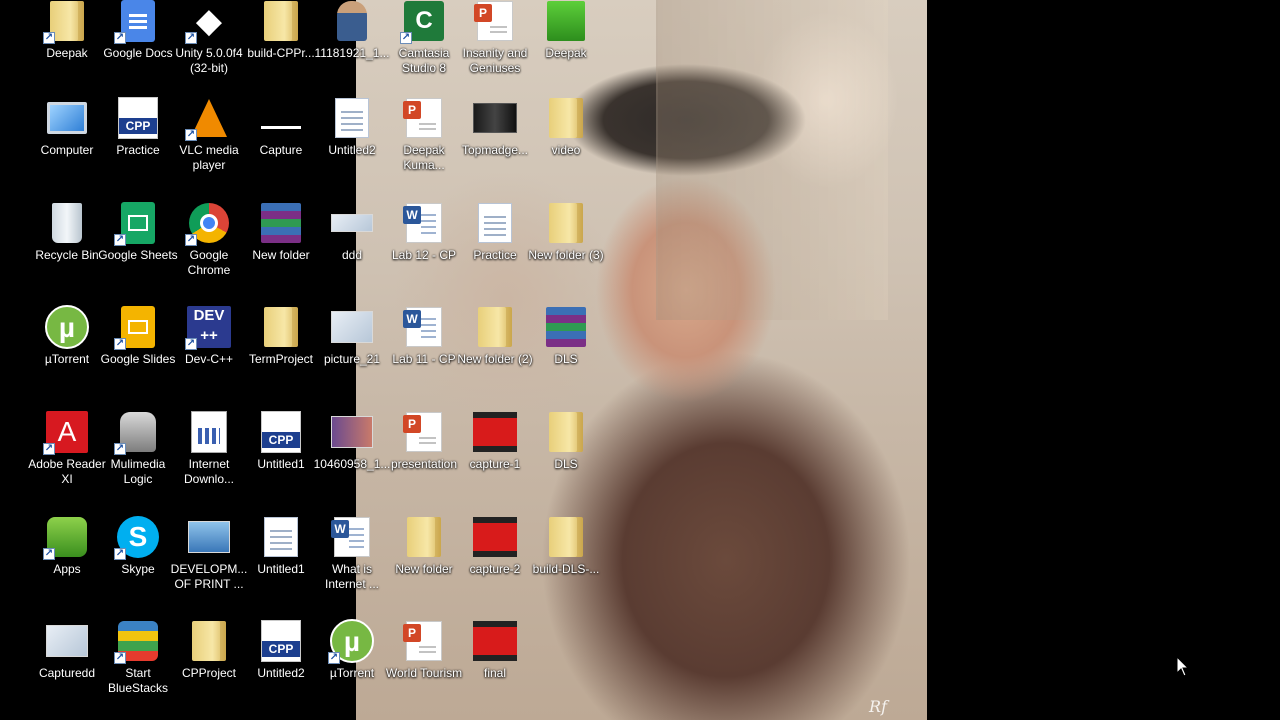  I want to click on desktop-icon-capturedd: Capturedd, so click(67, 670).